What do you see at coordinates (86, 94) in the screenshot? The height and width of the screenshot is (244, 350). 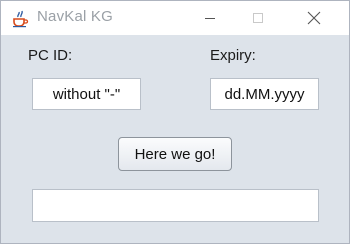 I see `pc-id-field: without "-"` at bounding box center [86, 94].